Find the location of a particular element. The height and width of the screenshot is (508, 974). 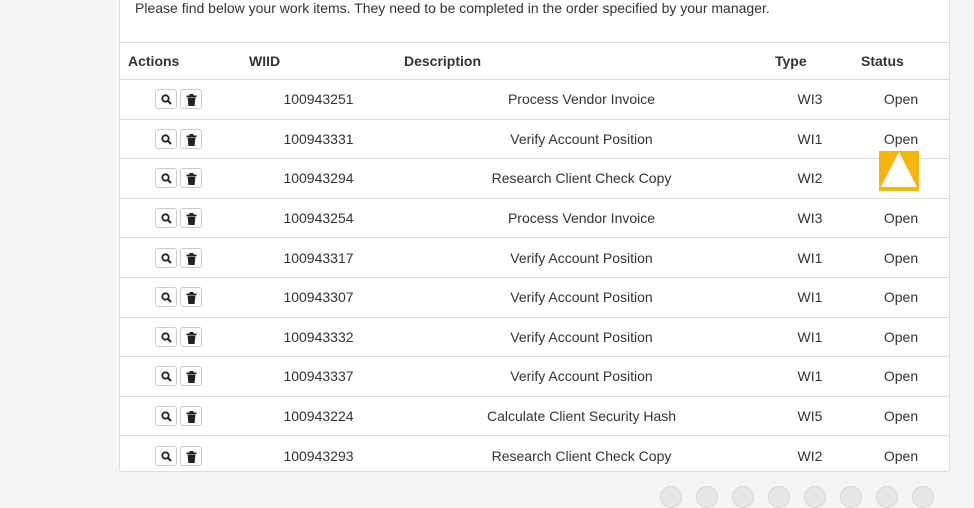

type-cell: WI5 is located at coordinates (810, 416).